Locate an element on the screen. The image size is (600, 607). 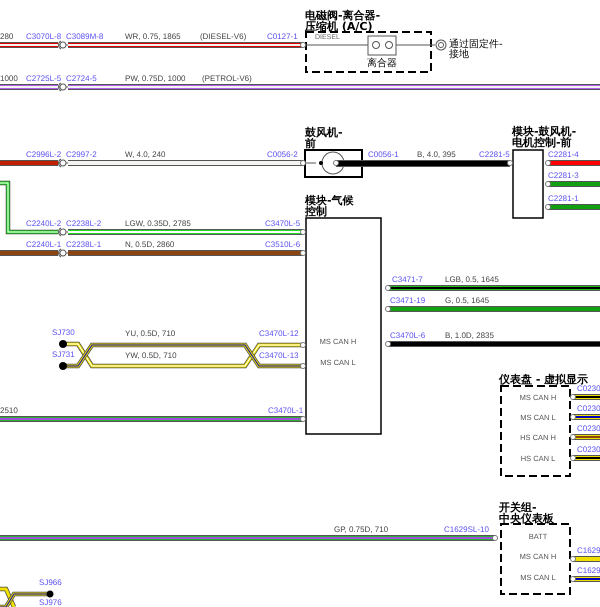
clutch-coil-drawing is located at coordinates (382, 46).